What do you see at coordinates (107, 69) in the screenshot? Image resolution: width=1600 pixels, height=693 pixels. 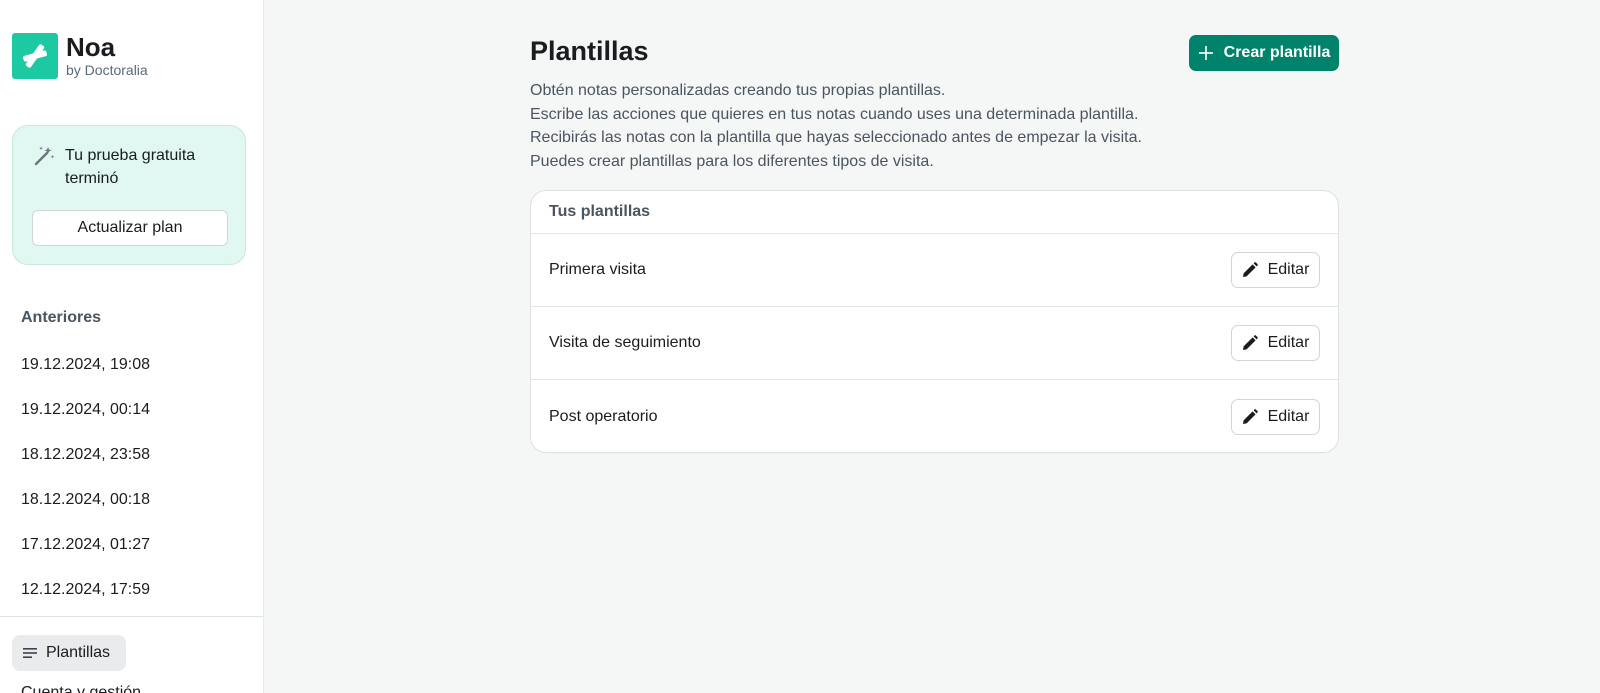 I see `brand-subtitle: by Doctoralia` at bounding box center [107, 69].